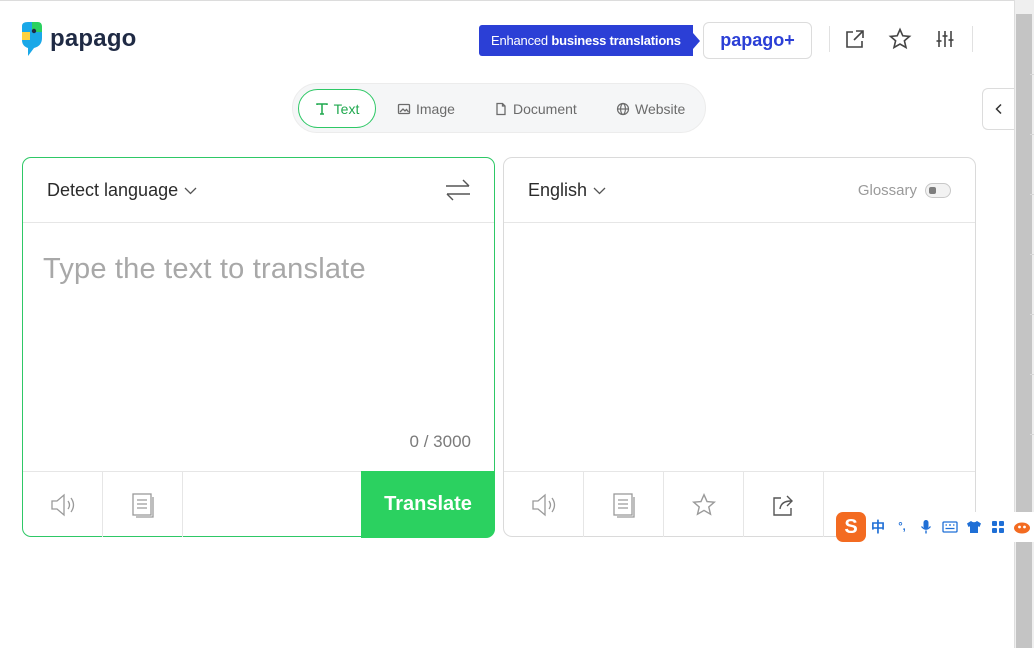  Describe the element at coordinates (851, 527) in the screenshot. I see `ime-logo-icon: S` at that location.